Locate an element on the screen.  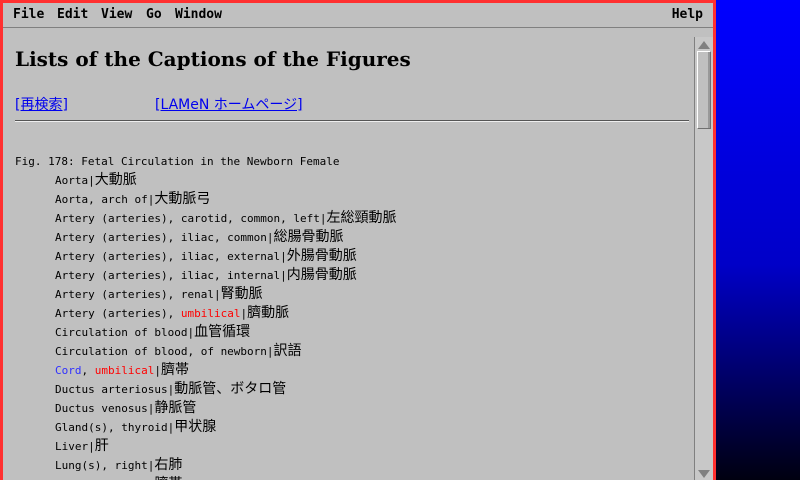
entry-english: , is located at coordinates (88, 370).